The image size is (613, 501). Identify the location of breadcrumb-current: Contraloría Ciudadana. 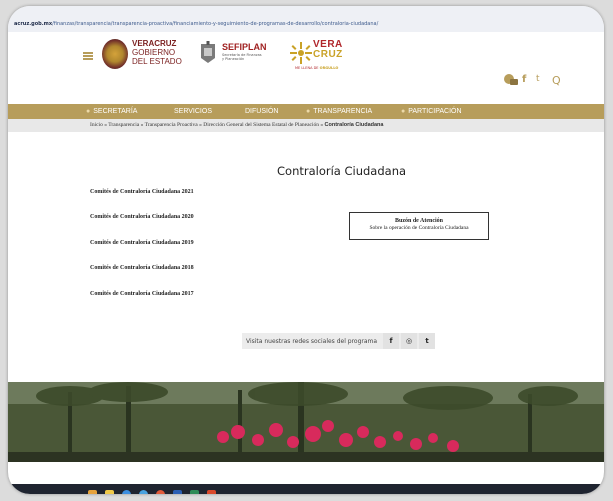
(354, 125).